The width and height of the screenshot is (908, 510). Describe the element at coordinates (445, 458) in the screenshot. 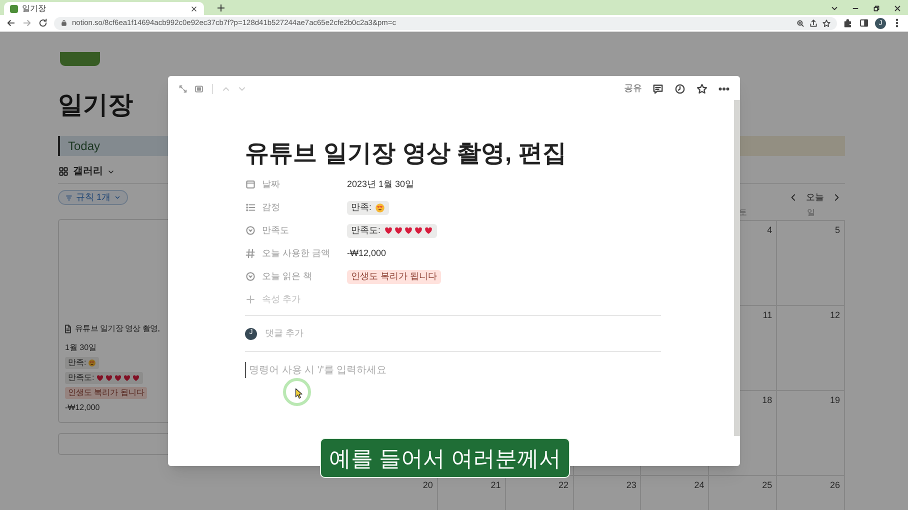

I see `video-caption: 예를 들어서 여러분께서` at that location.